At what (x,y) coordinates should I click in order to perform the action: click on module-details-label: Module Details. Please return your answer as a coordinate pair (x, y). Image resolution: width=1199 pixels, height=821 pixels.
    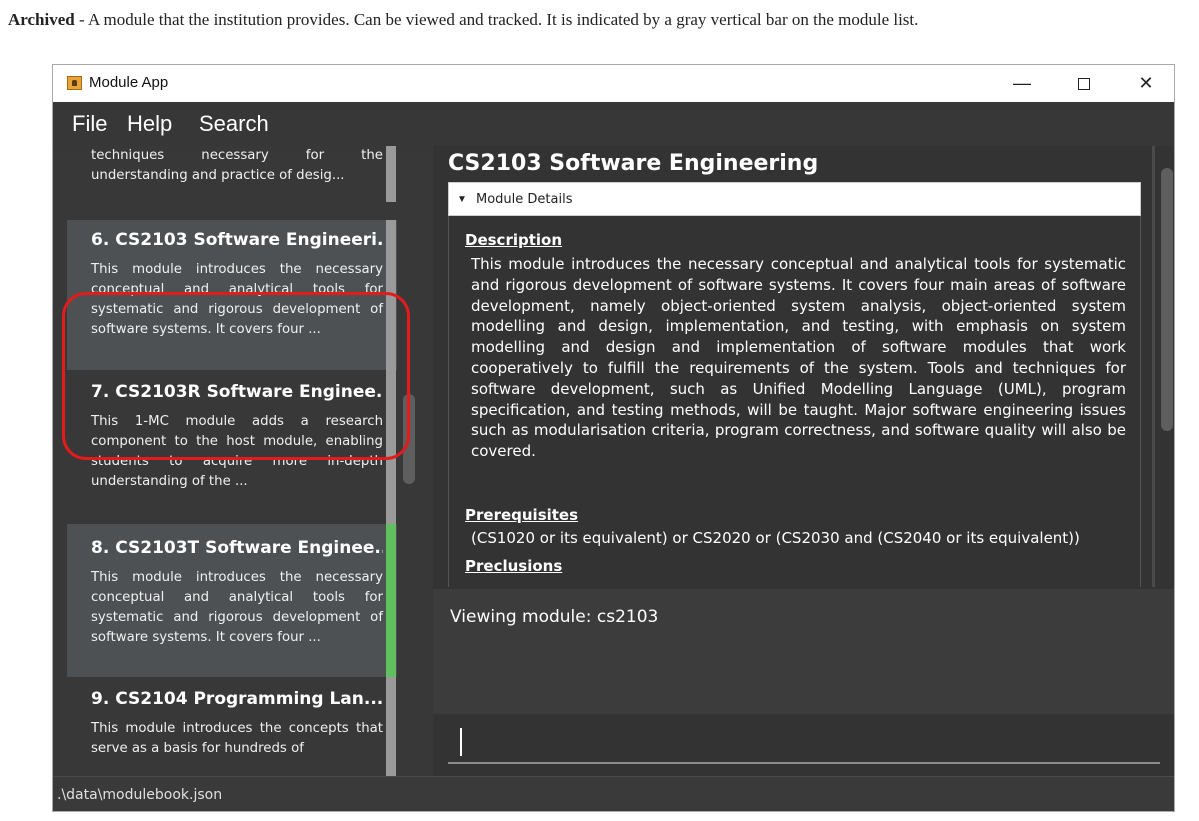
    Looking at the image, I should click on (524, 199).